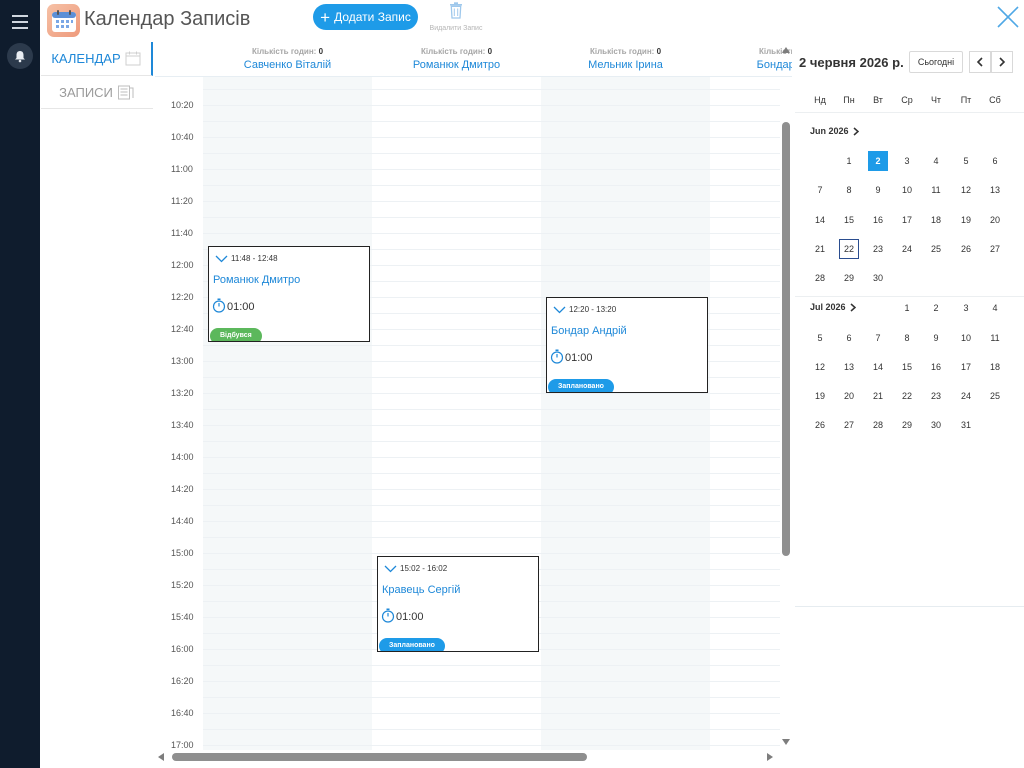 Image resolution: width=1024 pixels, height=768 pixels. Describe the element at coordinates (1002, 62) in the screenshot. I see `next-date-button` at that location.